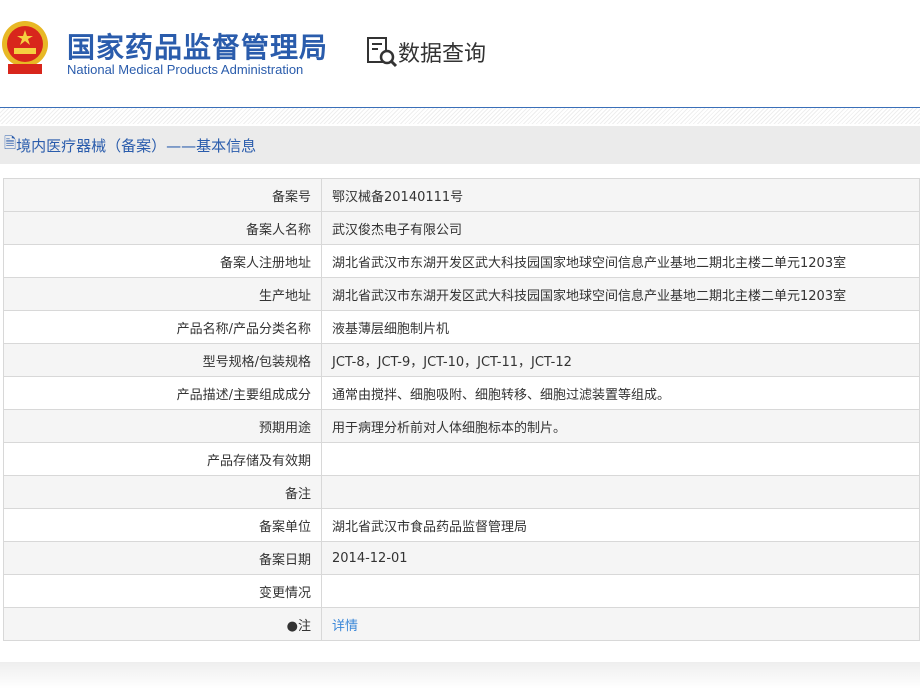  What do you see at coordinates (162, 426) in the screenshot?
I see `row-label: 预期用途` at bounding box center [162, 426].